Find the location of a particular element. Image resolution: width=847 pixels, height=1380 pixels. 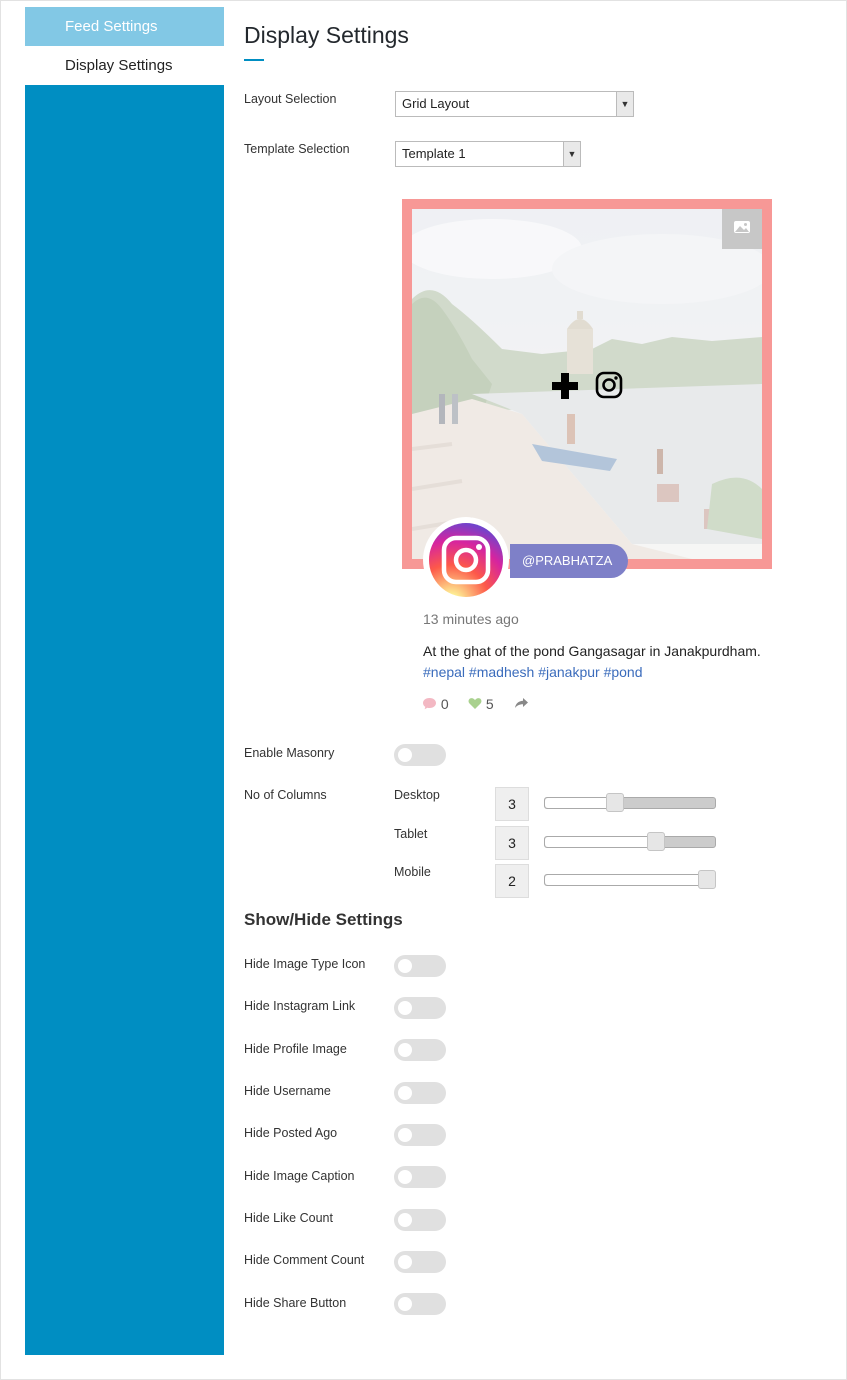

posted-ago: 13 minutes ago is located at coordinates (471, 619).